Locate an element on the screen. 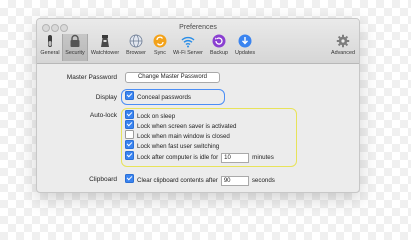  sync-icon is located at coordinates (160, 41).